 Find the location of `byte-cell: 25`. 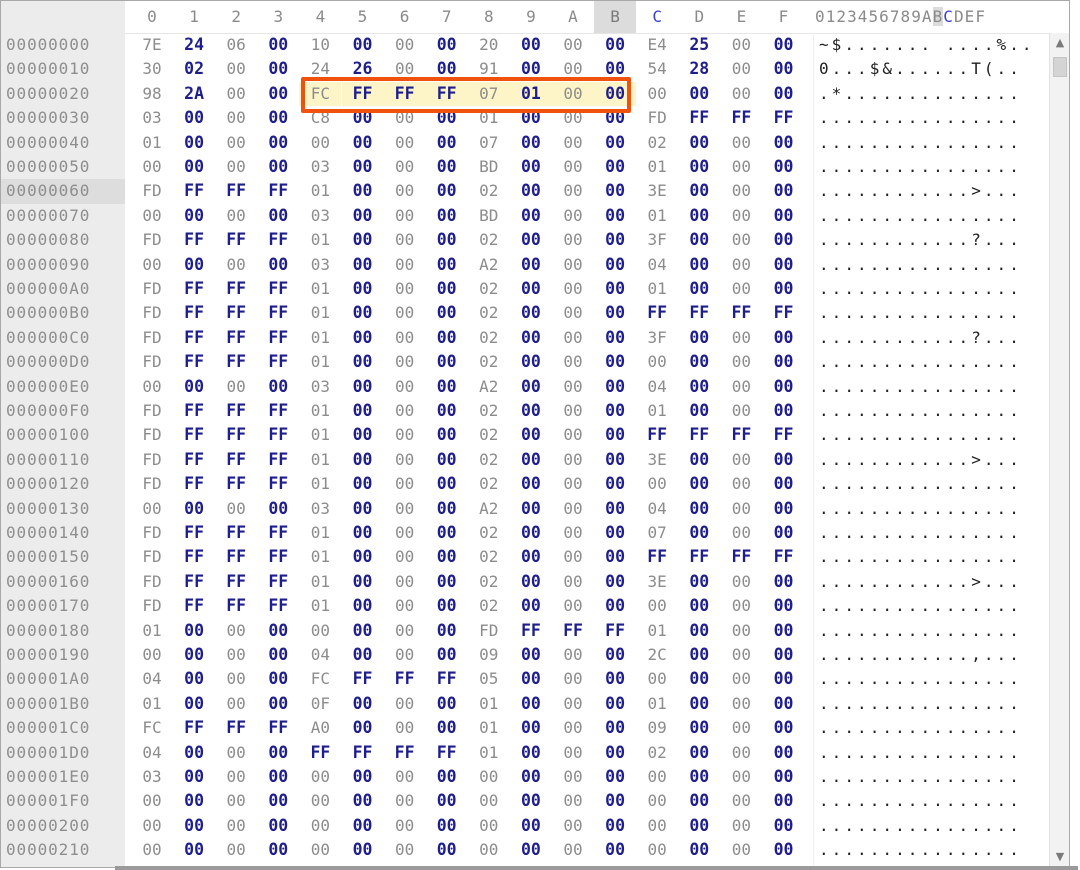

byte-cell: 25 is located at coordinates (699, 45).